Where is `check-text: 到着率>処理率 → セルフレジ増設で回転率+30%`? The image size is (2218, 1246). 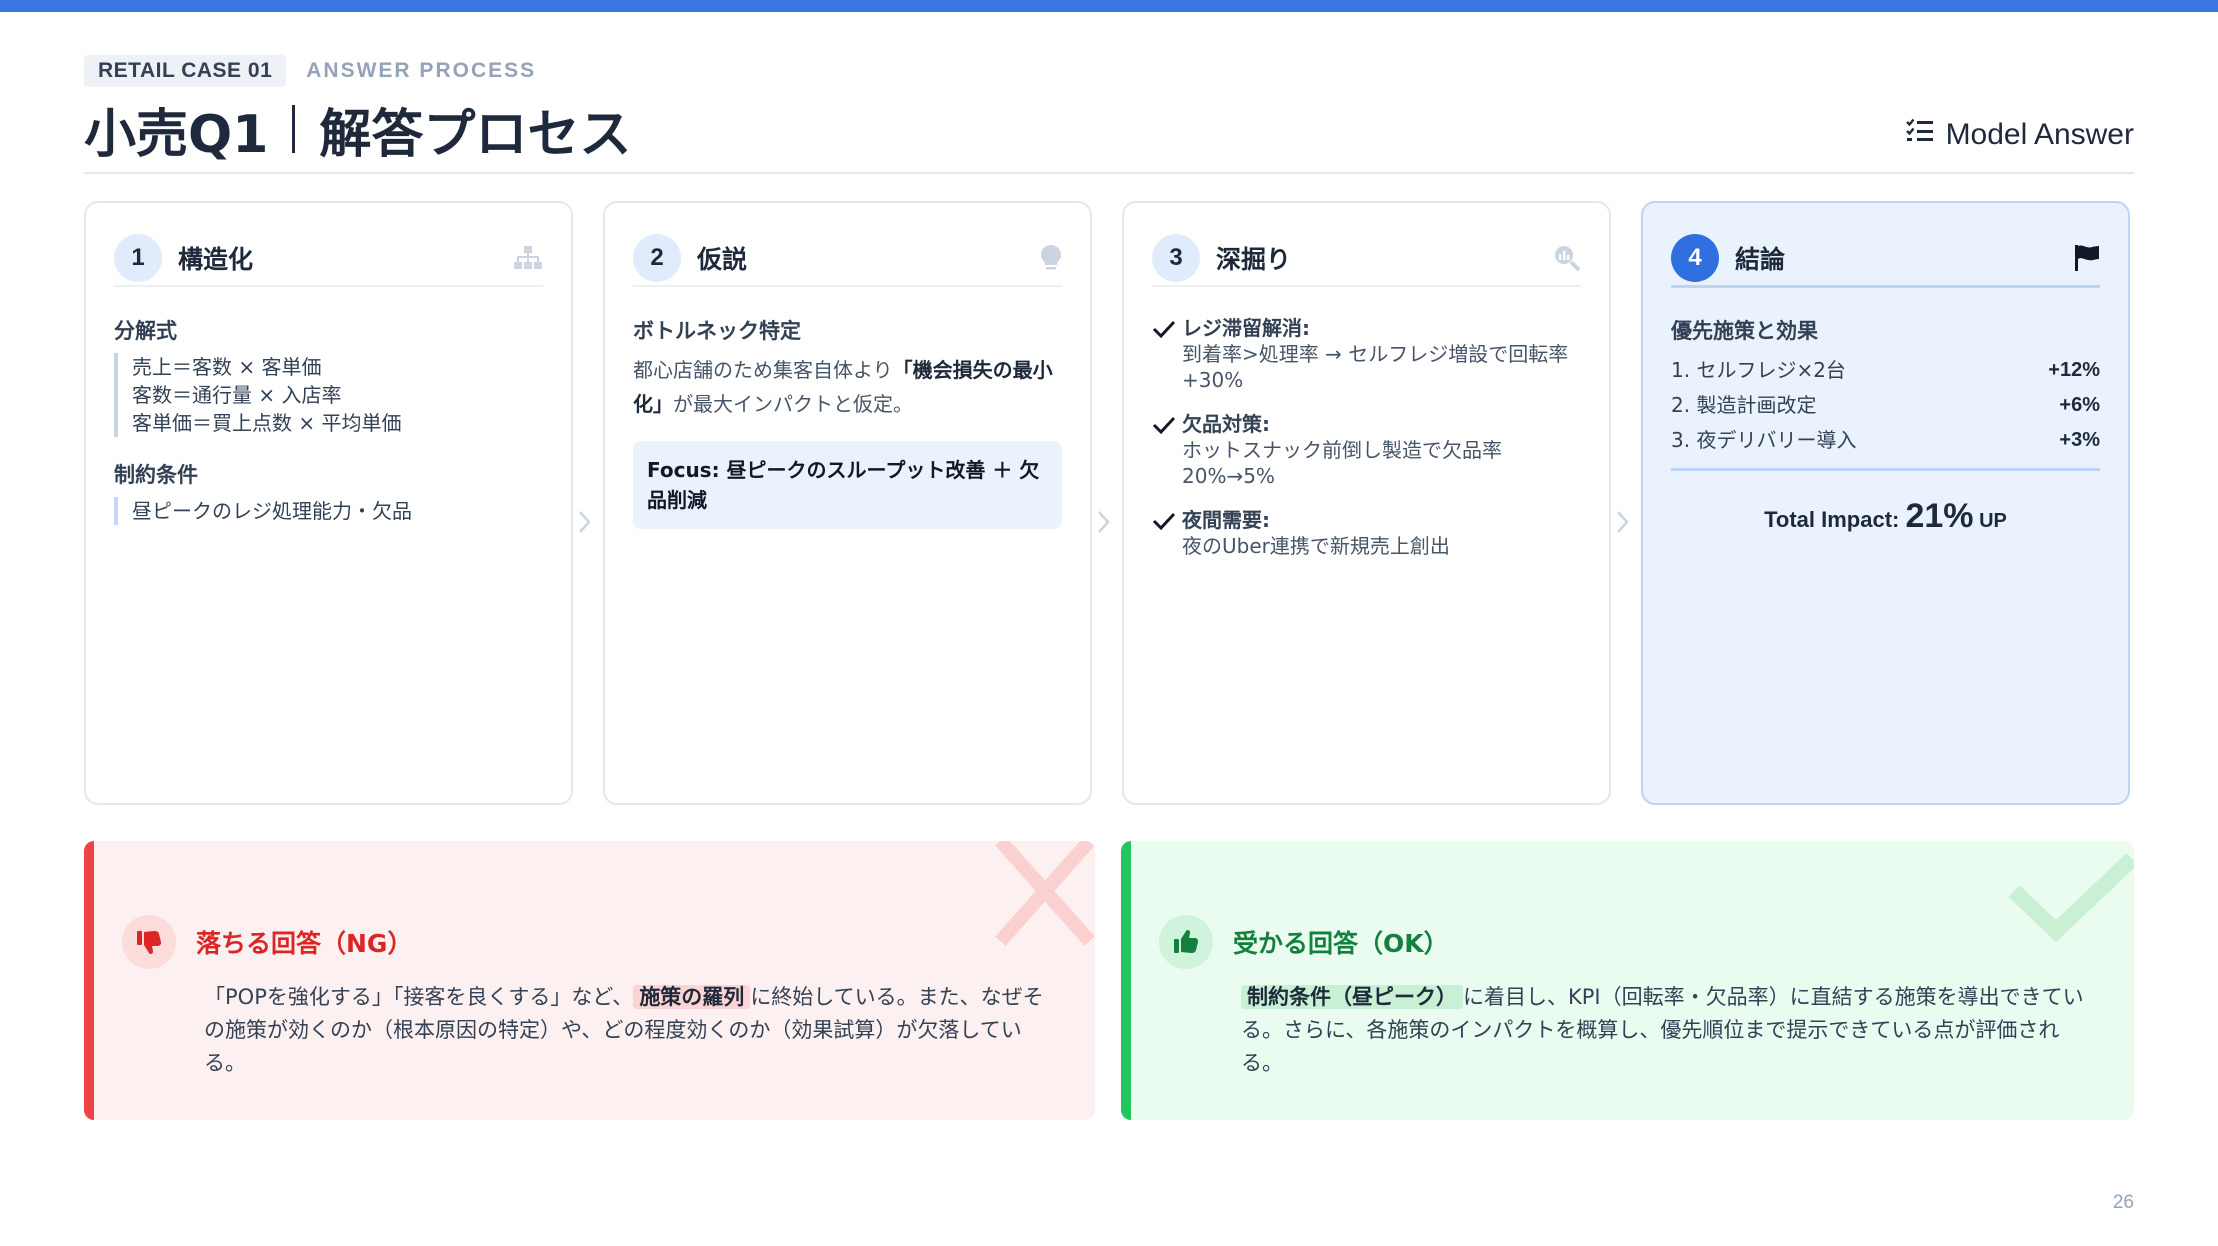 check-text: 到着率>処理率 → セルフレジ増設で回転率+30% is located at coordinates (1375, 367).